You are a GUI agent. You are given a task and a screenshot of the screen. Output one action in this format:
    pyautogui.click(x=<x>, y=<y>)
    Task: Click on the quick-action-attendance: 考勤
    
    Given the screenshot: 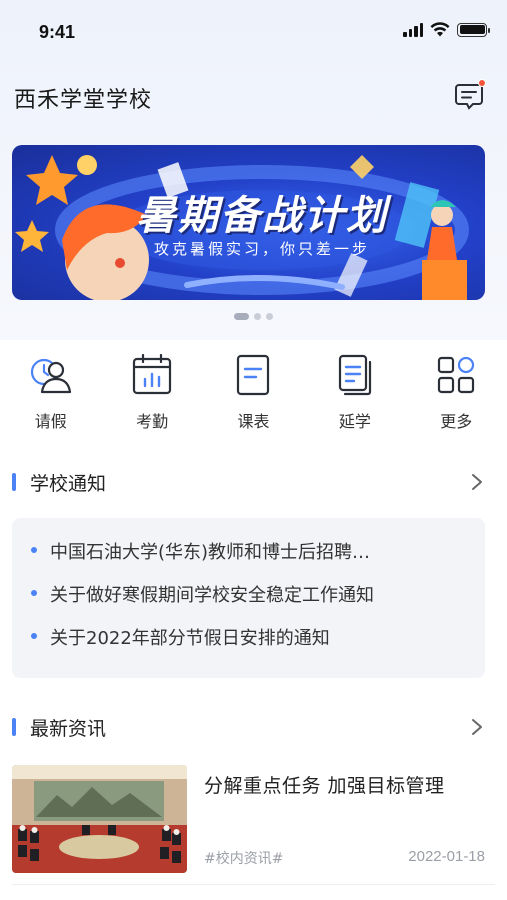 What is the action you would take?
    pyautogui.click(x=151, y=392)
    